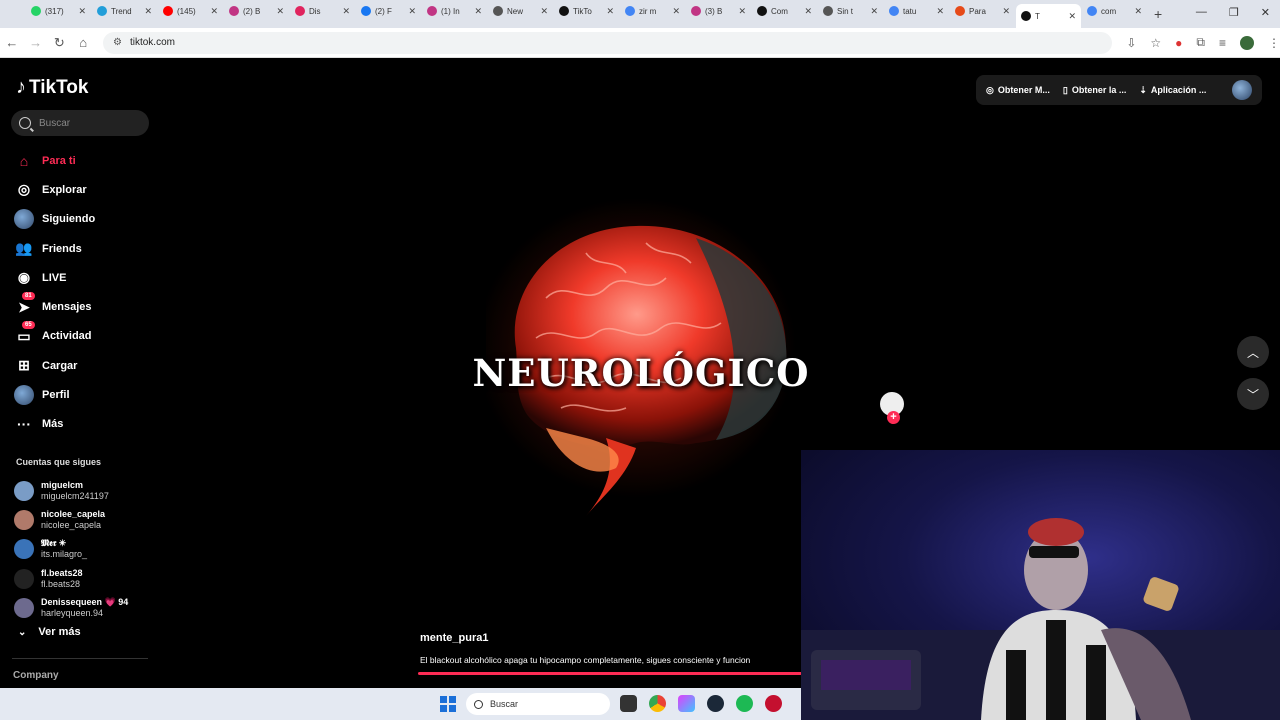 The height and width of the screenshot is (720, 1280). What do you see at coordinates (54, 189) in the screenshot?
I see `sidebar-item-explorar: ◎ Explorar` at bounding box center [54, 189].